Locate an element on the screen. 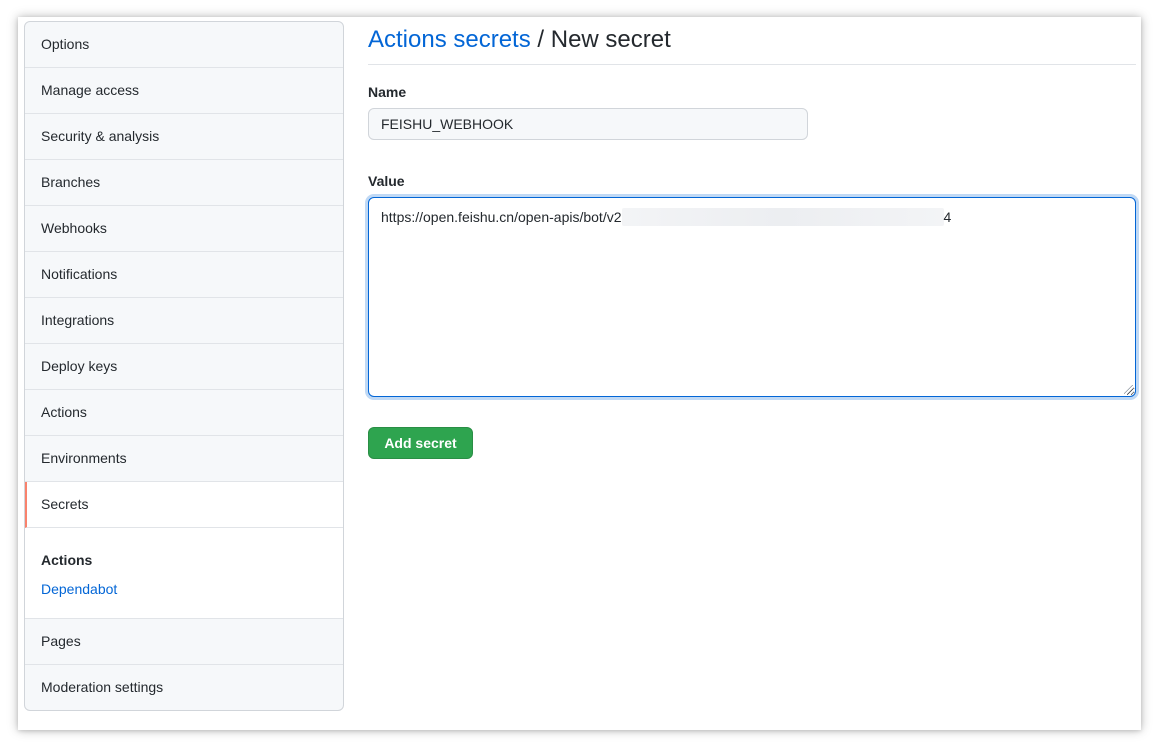  sidebar-item-options: Options is located at coordinates (184, 45).